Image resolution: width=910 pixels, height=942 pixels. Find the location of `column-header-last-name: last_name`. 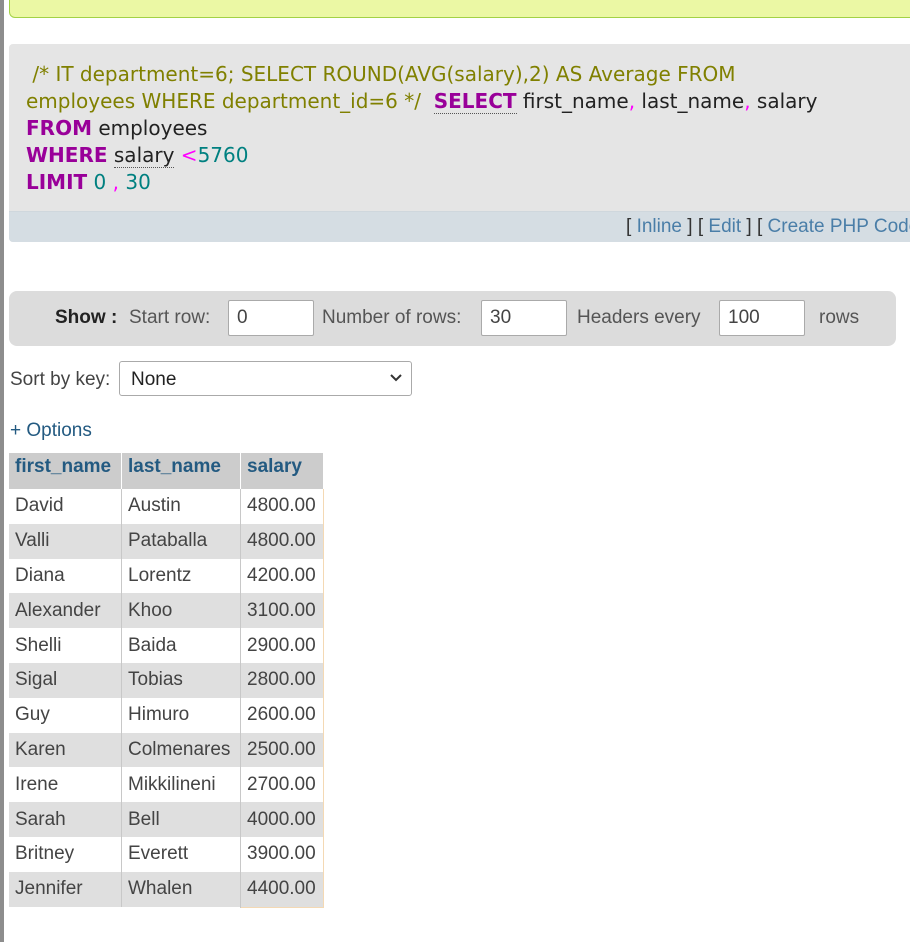

column-header-last-name: last_name is located at coordinates (181, 466).